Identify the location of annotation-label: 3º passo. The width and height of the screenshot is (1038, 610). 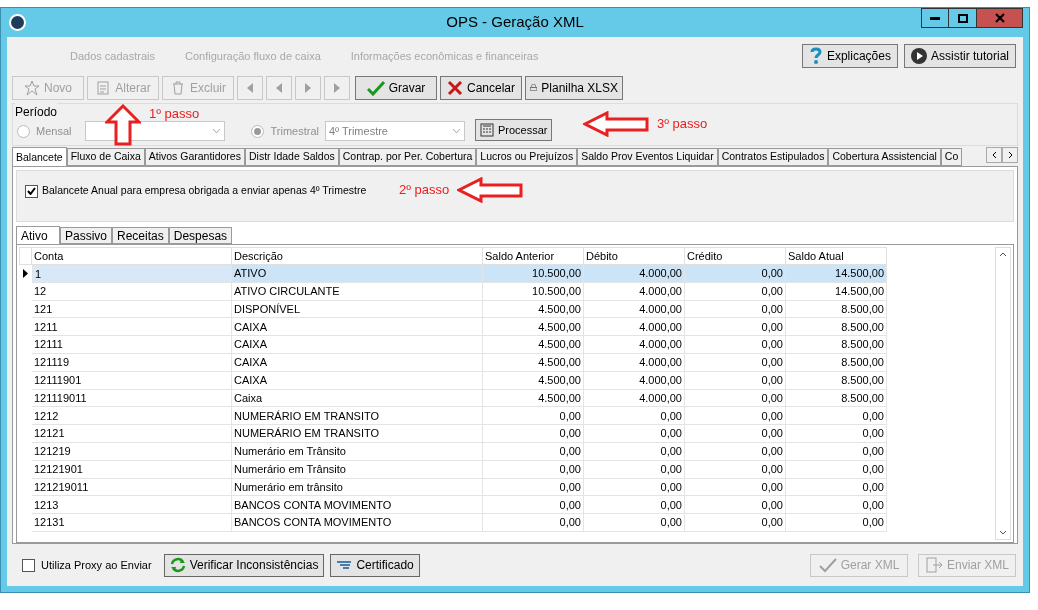
(682, 124).